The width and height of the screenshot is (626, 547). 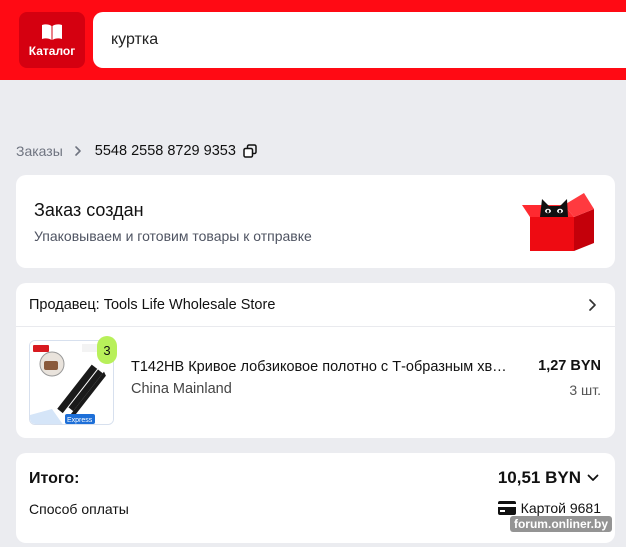 What do you see at coordinates (560, 508) in the screenshot?
I see `payment-method-value: Картой 9681` at bounding box center [560, 508].